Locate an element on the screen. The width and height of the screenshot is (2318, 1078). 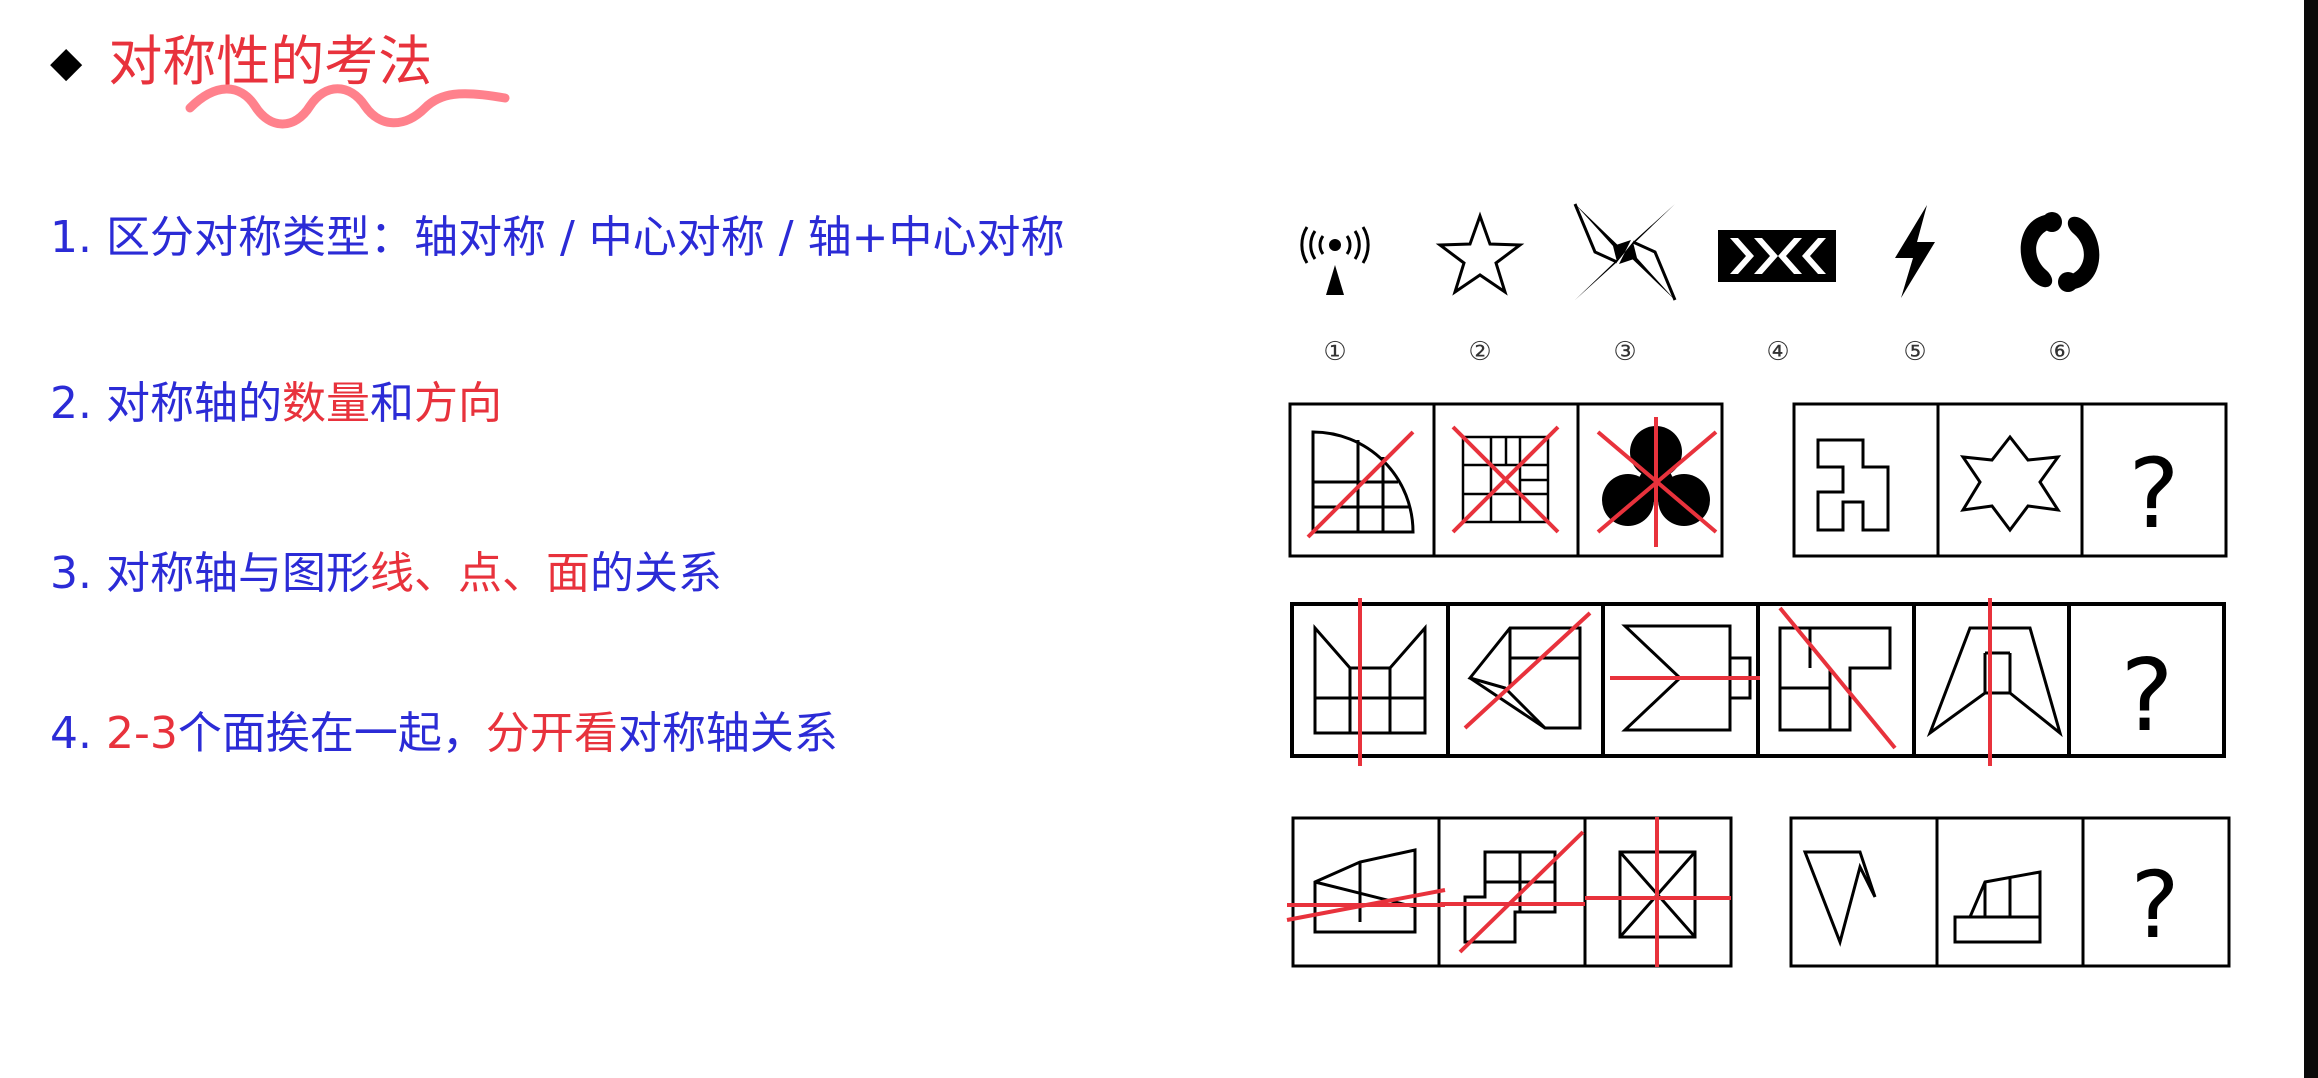
folded-square-figure is located at coordinates (1527, 670).